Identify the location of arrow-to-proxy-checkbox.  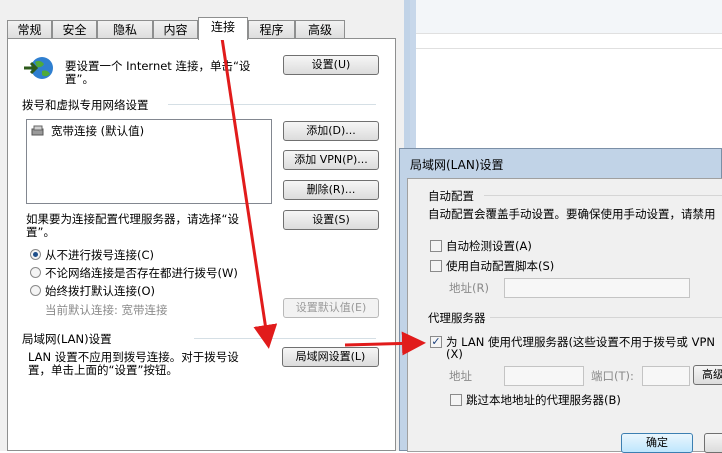
(385, 343).